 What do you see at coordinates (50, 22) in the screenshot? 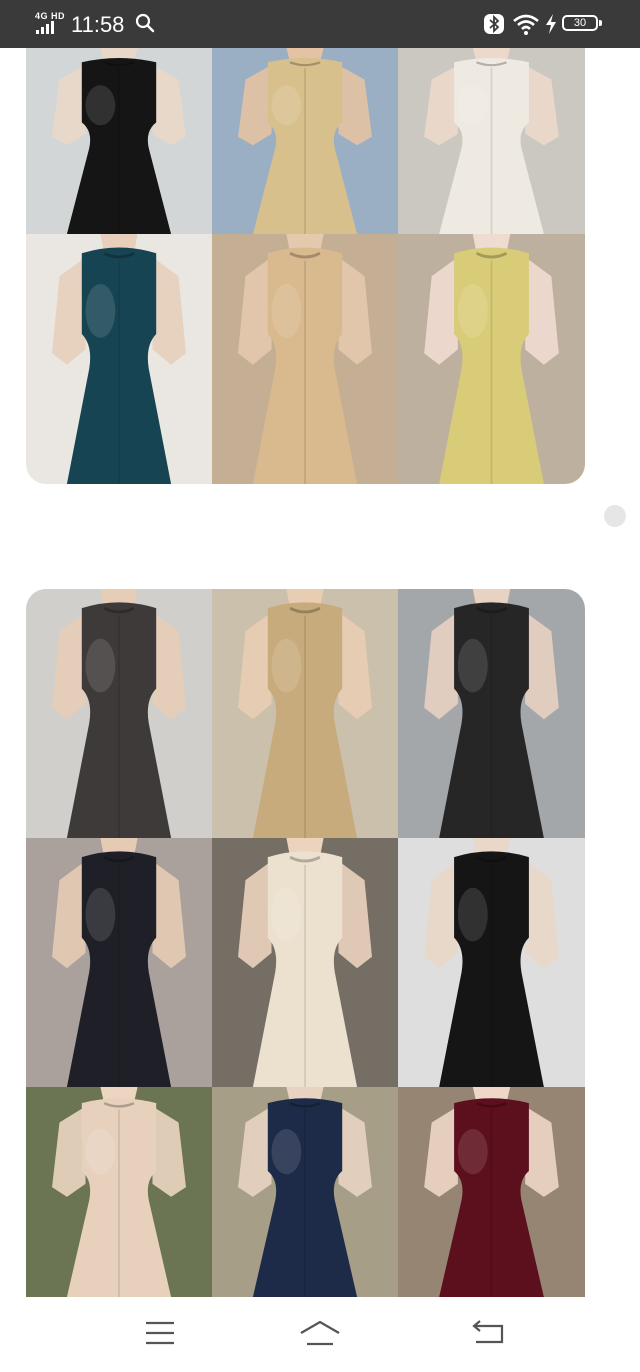
I see `network-indicator: 4G HD` at bounding box center [50, 22].